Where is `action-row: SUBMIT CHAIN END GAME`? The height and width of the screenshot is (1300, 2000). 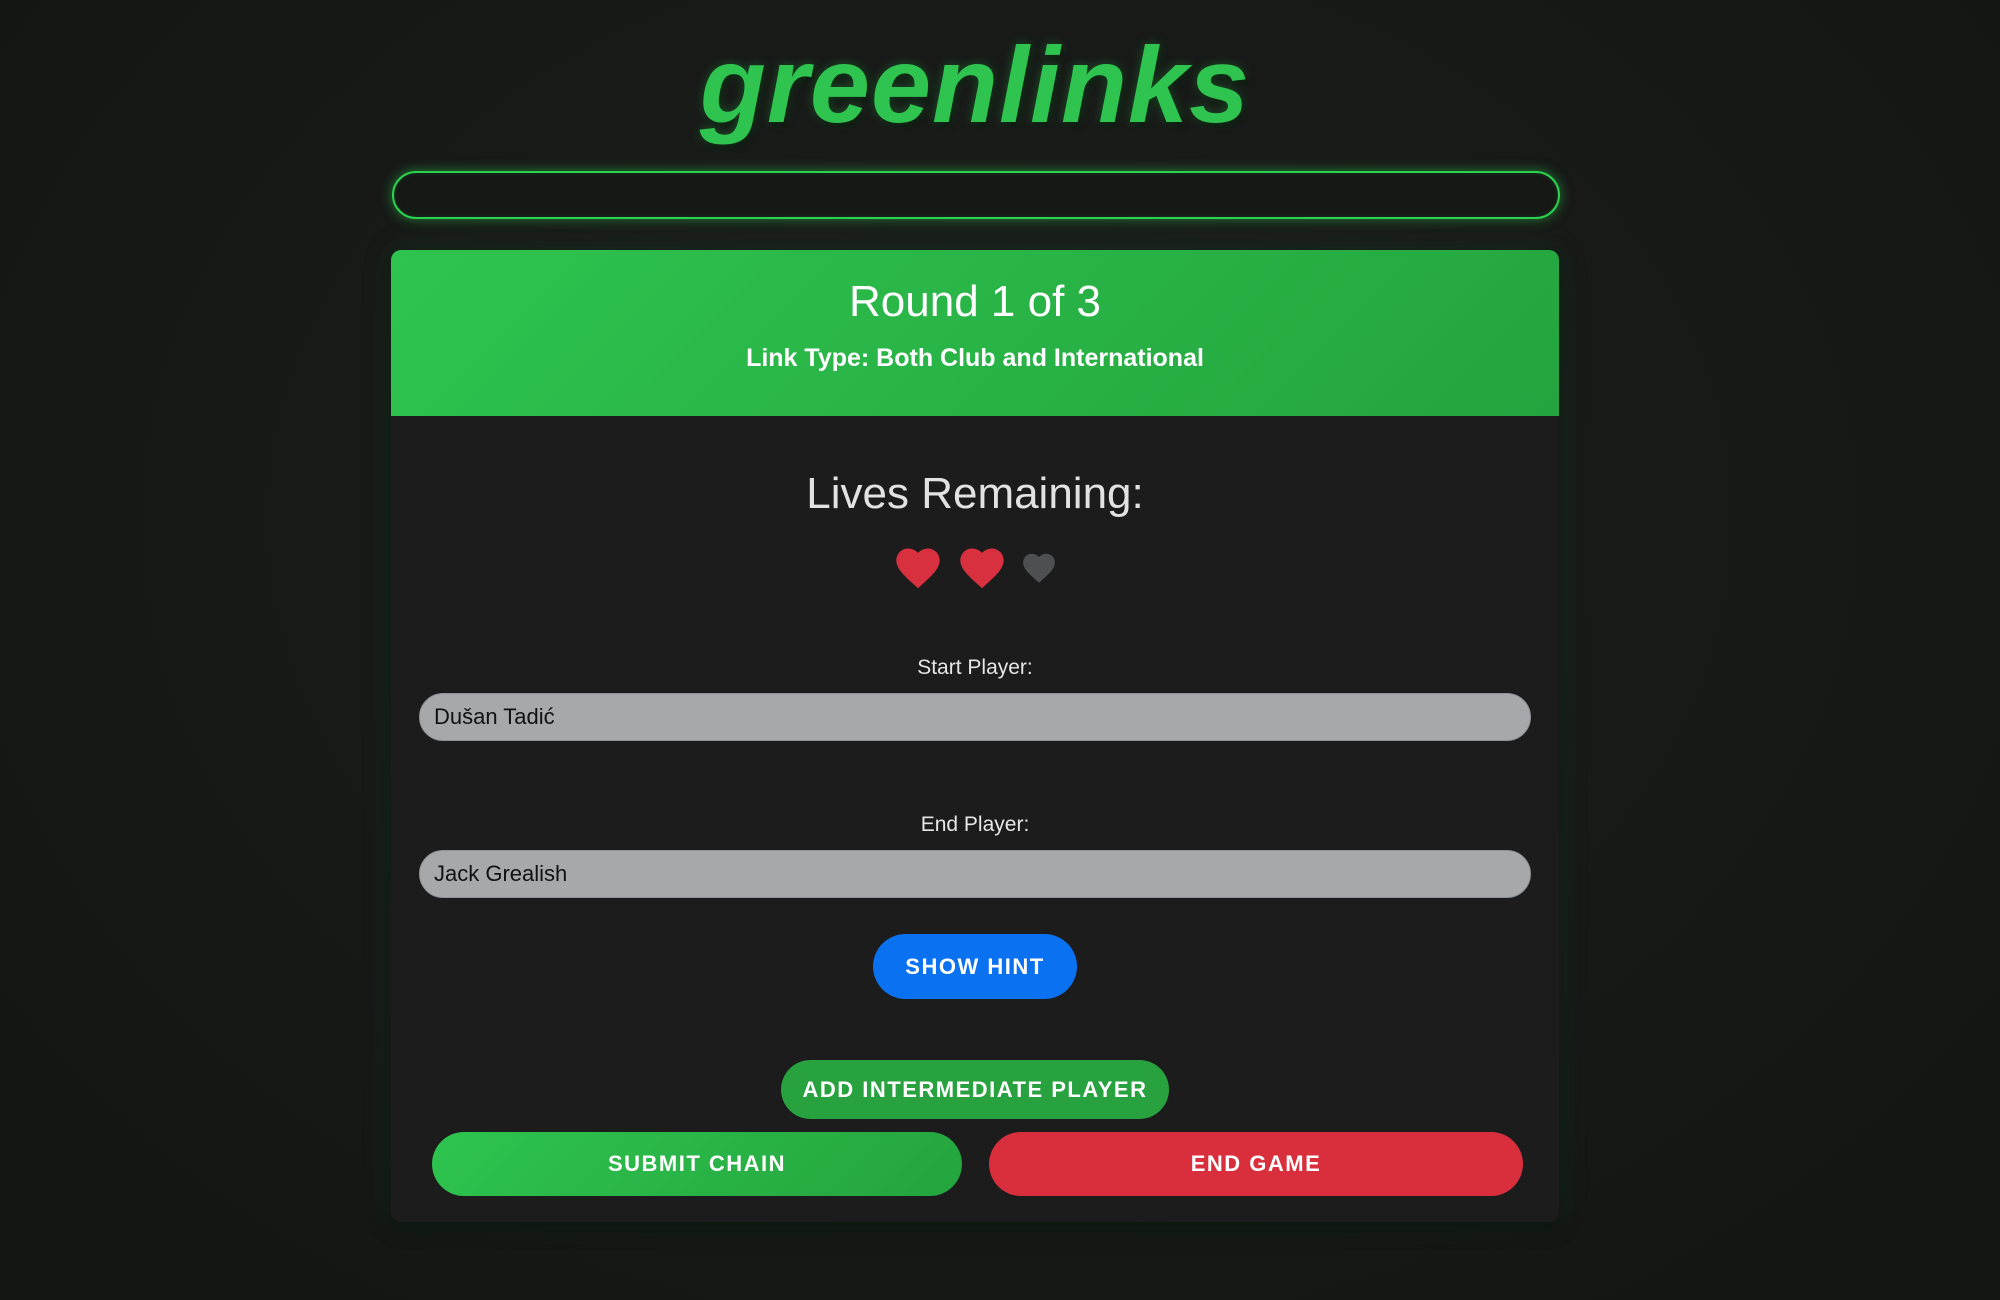 action-row: SUBMIT CHAIN END GAME is located at coordinates (977, 1164).